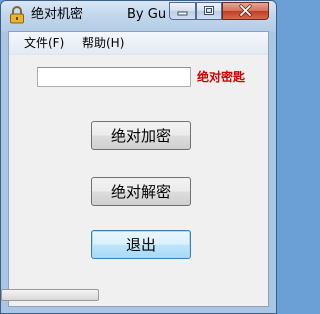 This screenshot has height=314, width=320. What do you see at coordinates (114, 77) in the screenshot?
I see `key-input` at bounding box center [114, 77].